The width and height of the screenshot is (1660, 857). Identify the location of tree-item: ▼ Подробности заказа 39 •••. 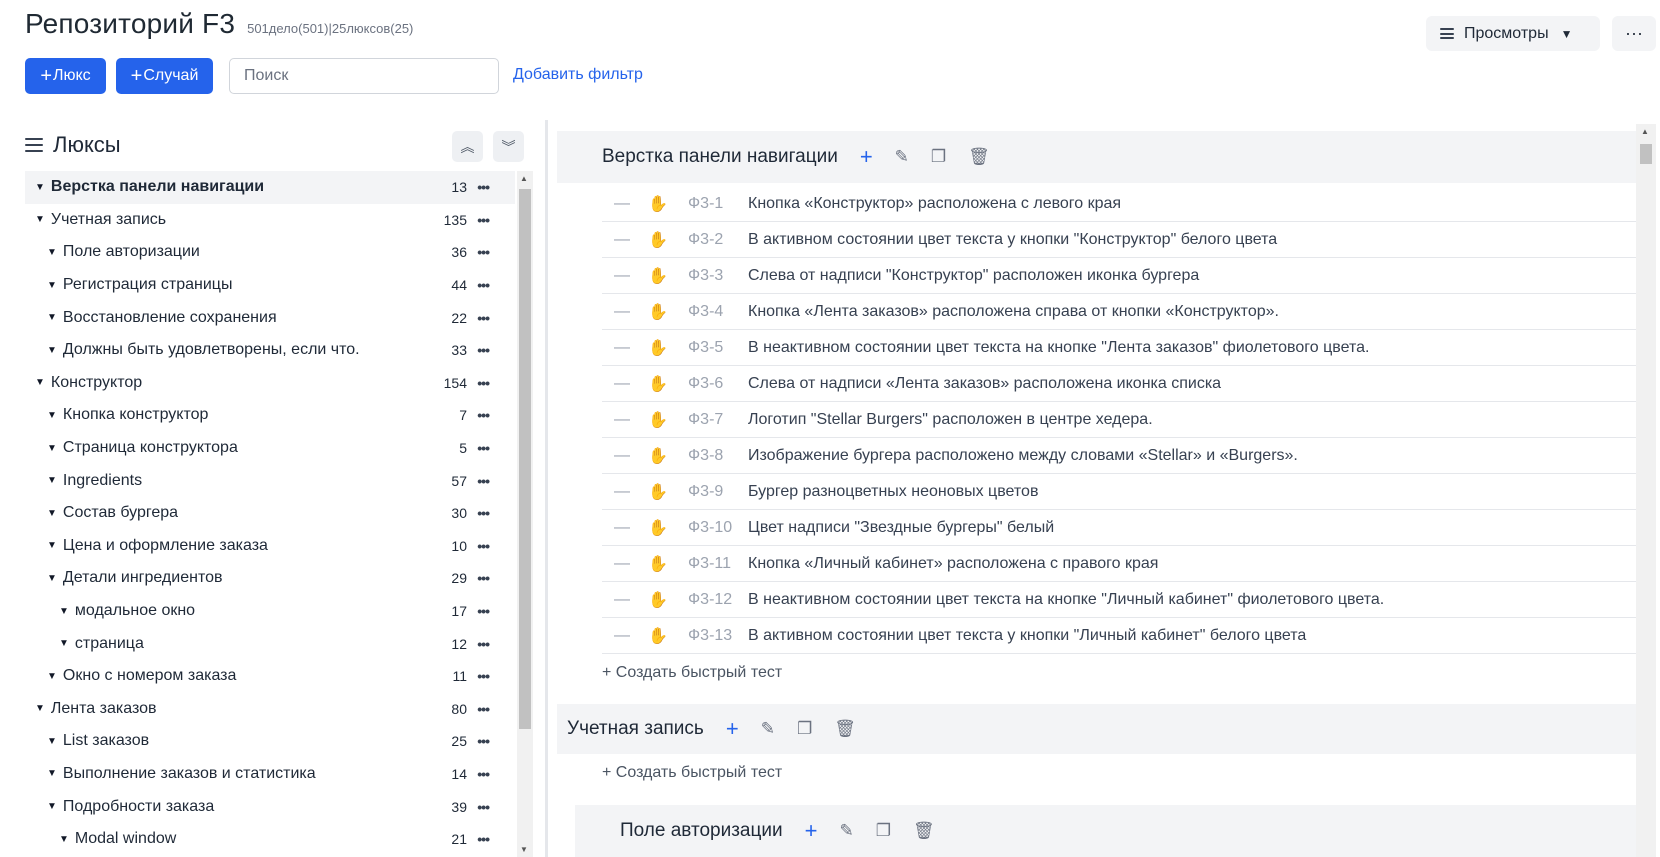
(270, 806).